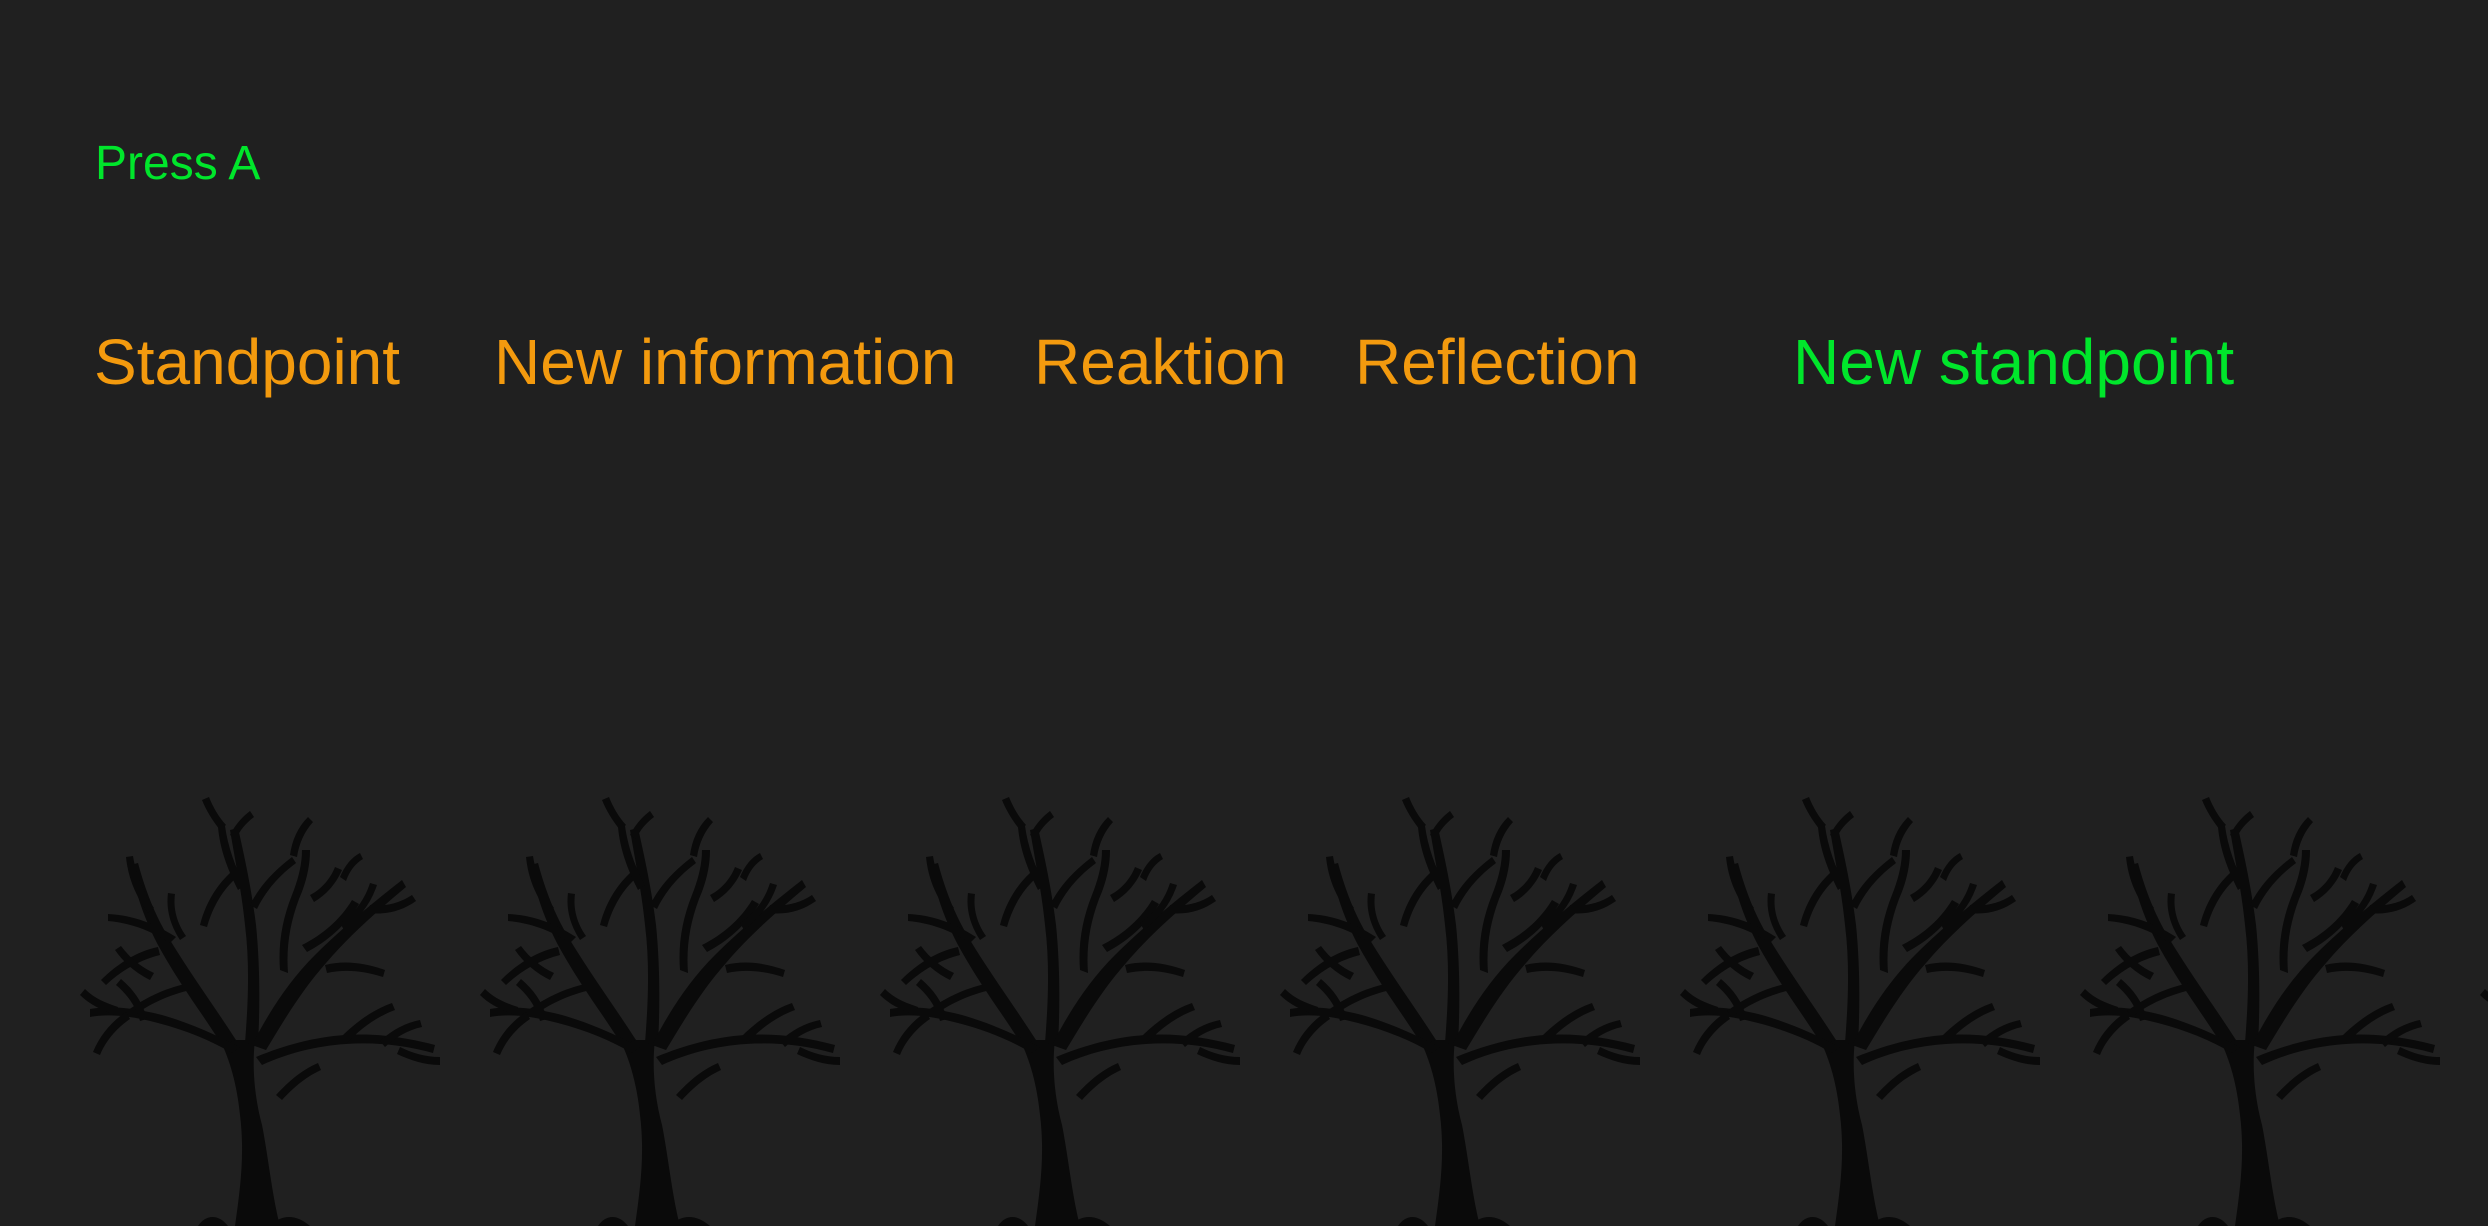  Describe the element at coordinates (1160, 362) in the screenshot. I see `step-reaktion: Reaktion` at that location.